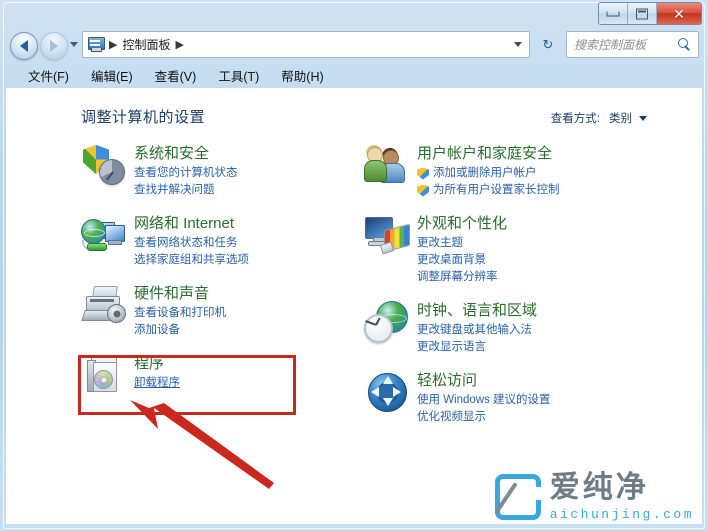 This screenshot has height=531, width=708. Describe the element at coordinates (74, 44) in the screenshot. I see `recent-pages-chevron-down-icon` at that location.